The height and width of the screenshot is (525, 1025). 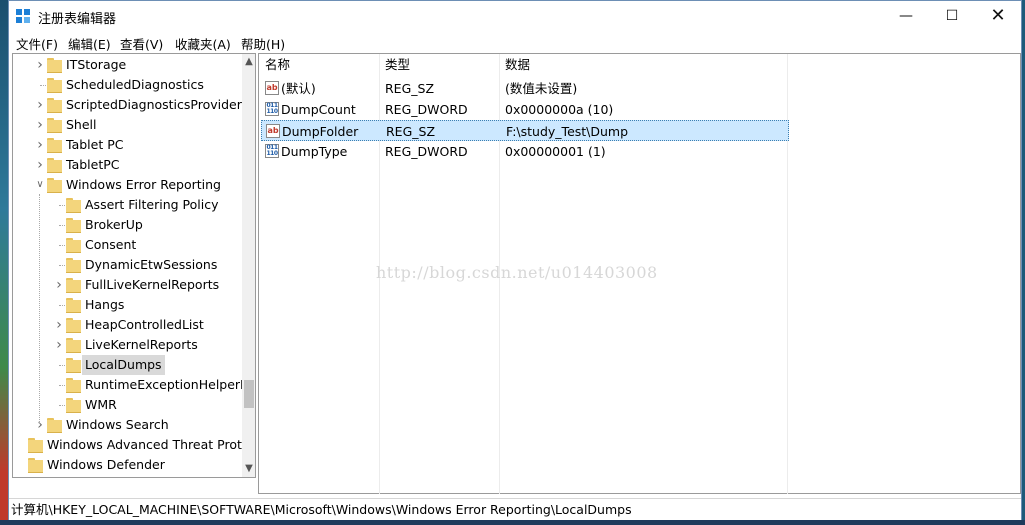 I want to click on value-row: 011 110 DumpCount REG_DWORD 0x0000000a (10), so click(x=525, y=109).